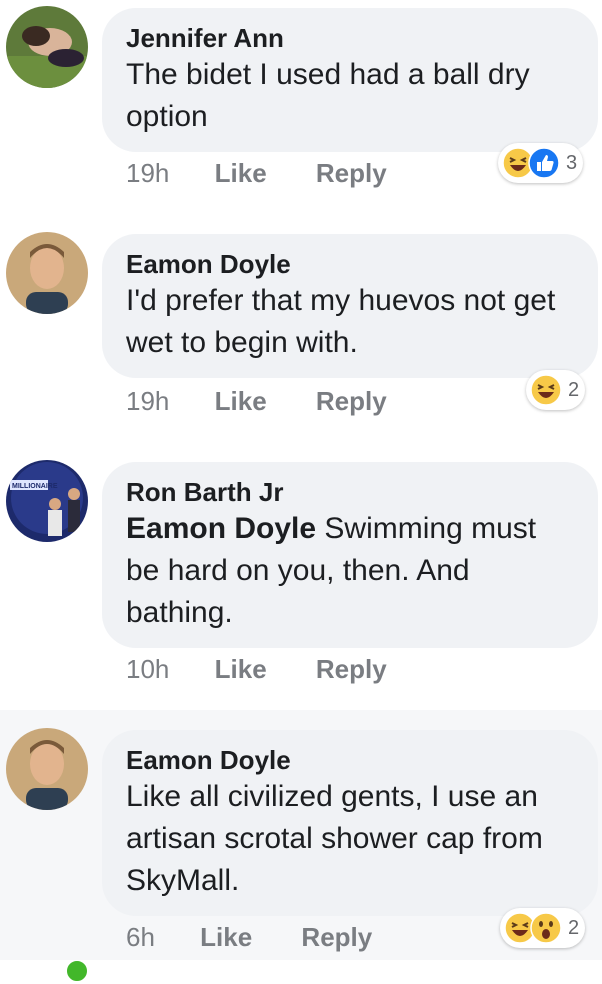 The image size is (602, 984). Describe the element at coordinates (544, 163) in the screenshot. I see `like-icon` at that location.